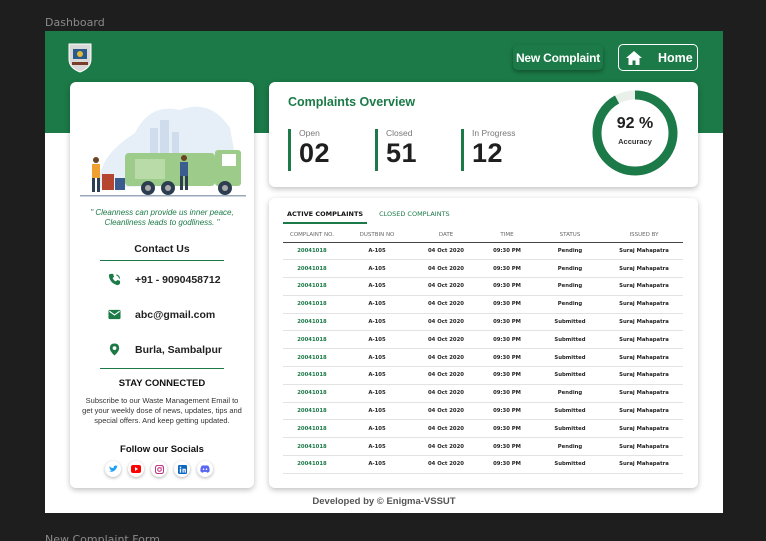 Image resolution: width=766 pixels, height=541 pixels. I want to click on location-row: Burla, Sambalpur, so click(165, 349).